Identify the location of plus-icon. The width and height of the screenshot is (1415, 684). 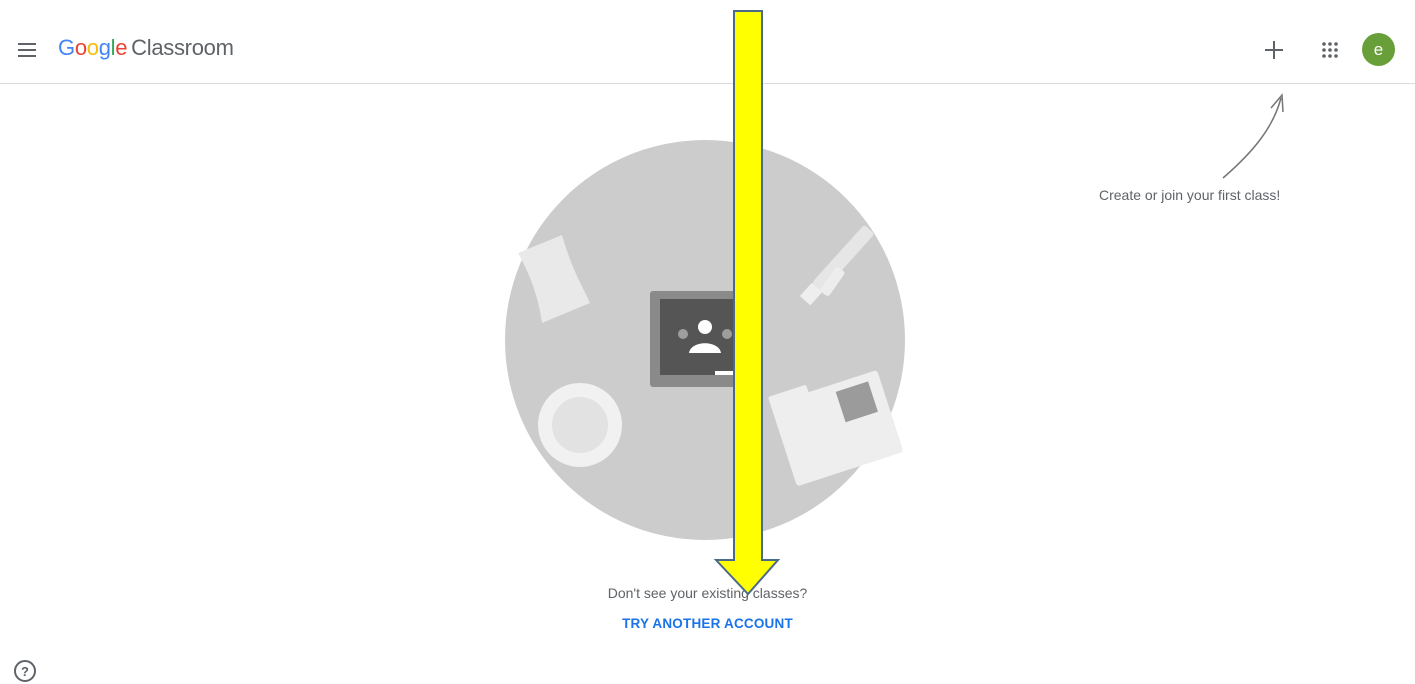
(1274, 50).